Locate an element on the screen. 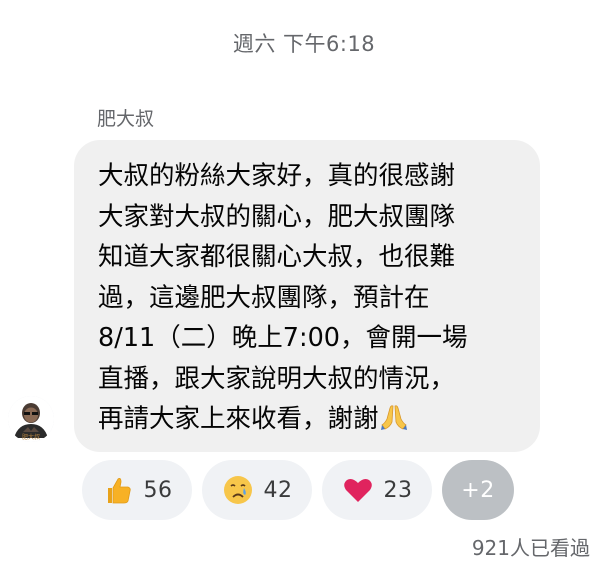 The width and height of the screenshot is (608, 573). reaction-crying: 42 is located at coordinates (257, 490).